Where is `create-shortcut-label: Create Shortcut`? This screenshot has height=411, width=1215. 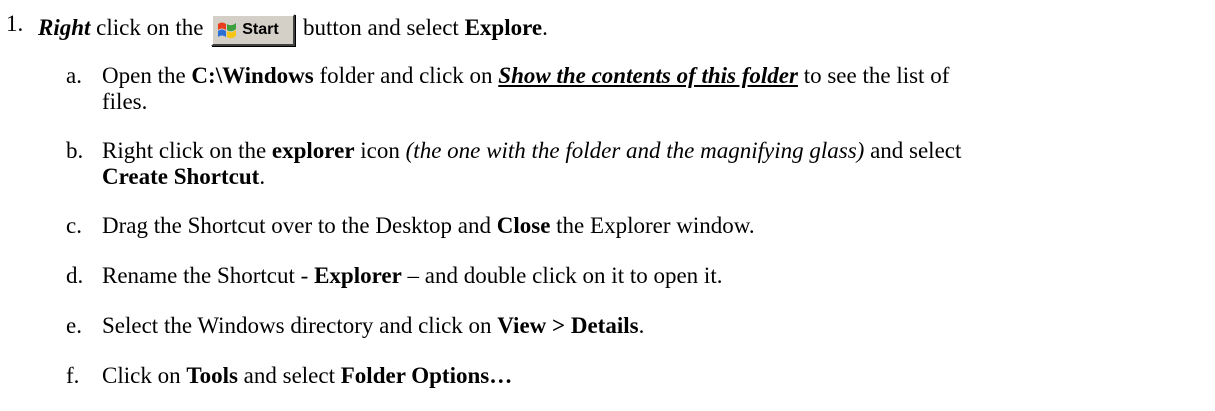
create-shortcut-label: Create Shortcut is located at coordinates (181, 176).